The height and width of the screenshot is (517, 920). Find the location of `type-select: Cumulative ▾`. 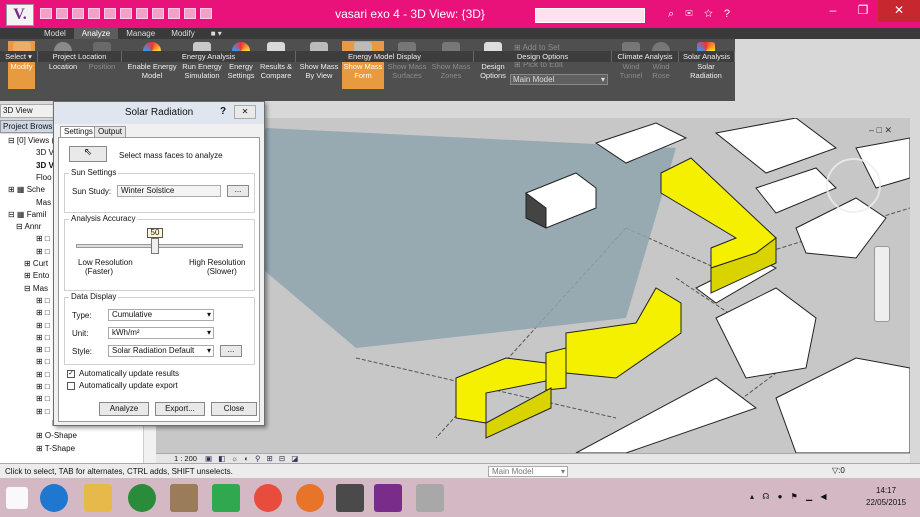

type-select: Cumulative ▾ is located at coordinates (161, 315).